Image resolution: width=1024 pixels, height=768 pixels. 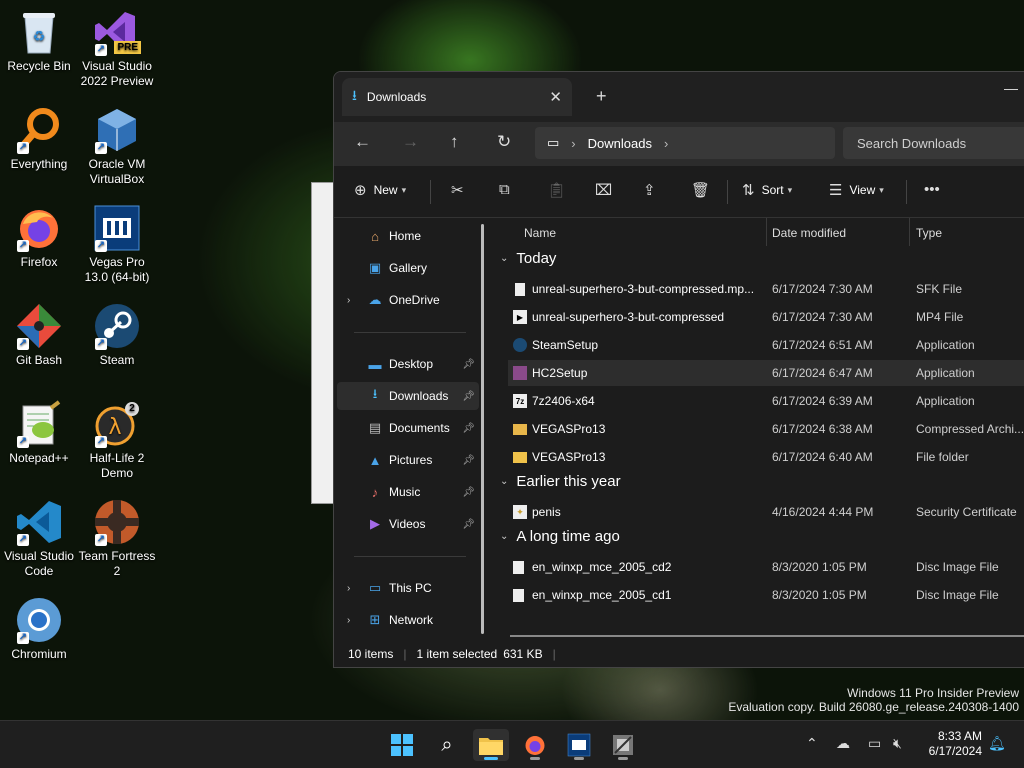 What do you see at coordinates (932, 189) in the screenshot?
I see `more-options-button: •••` at bounding box center [932, 189].